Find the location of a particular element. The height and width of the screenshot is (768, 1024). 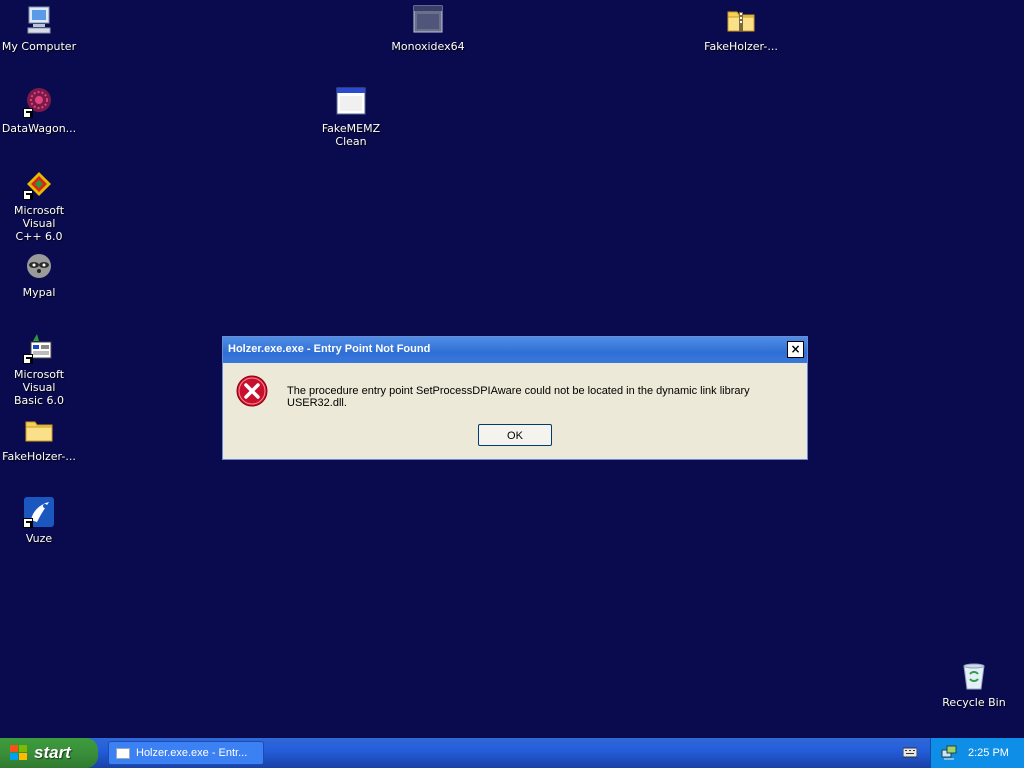

error-icon is located at coordinates (252, 391).